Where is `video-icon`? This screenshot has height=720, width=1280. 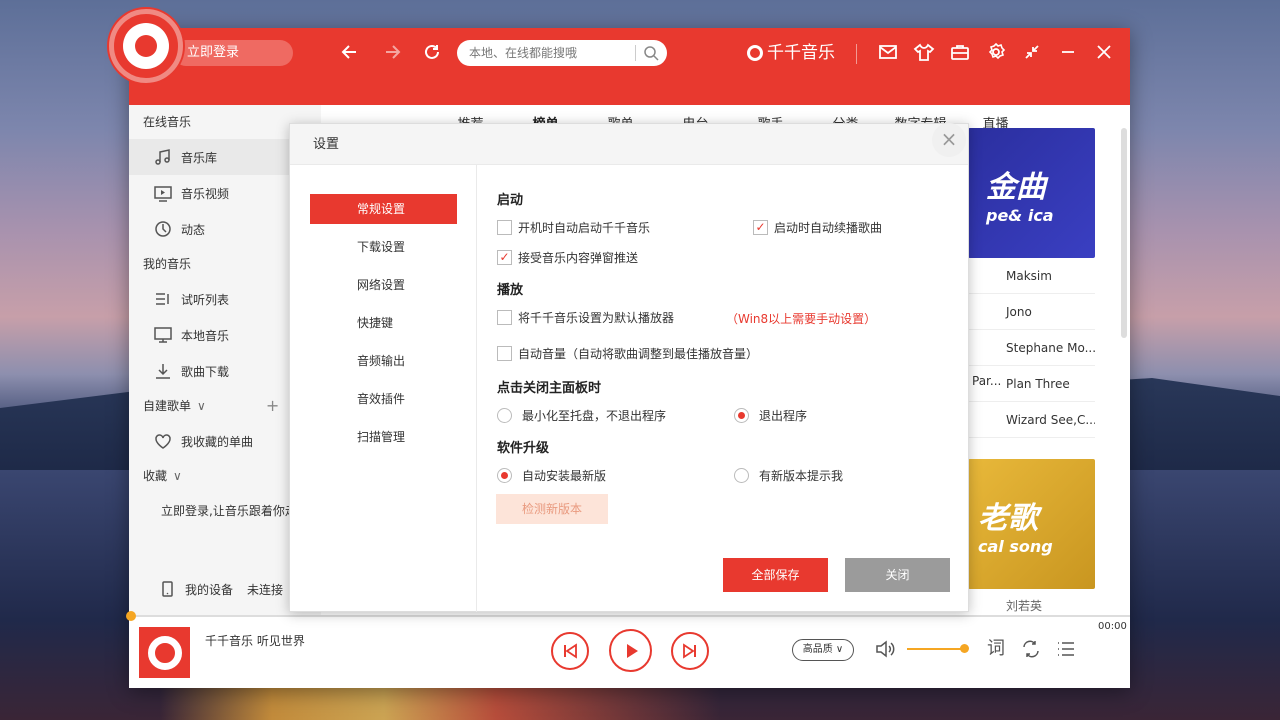
video-icon is located at coordinates (163, 194).